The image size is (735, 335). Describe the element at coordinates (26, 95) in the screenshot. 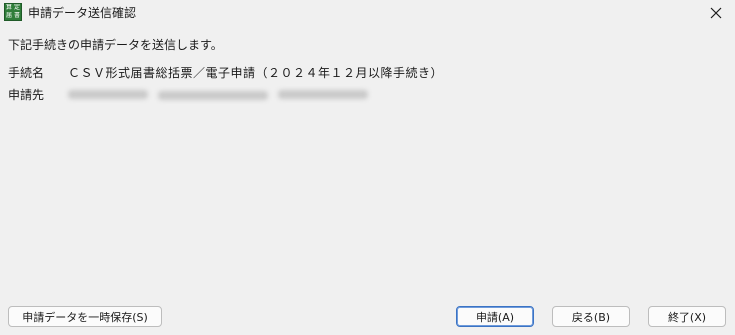

I see `destination-label: 申請先` at that location.